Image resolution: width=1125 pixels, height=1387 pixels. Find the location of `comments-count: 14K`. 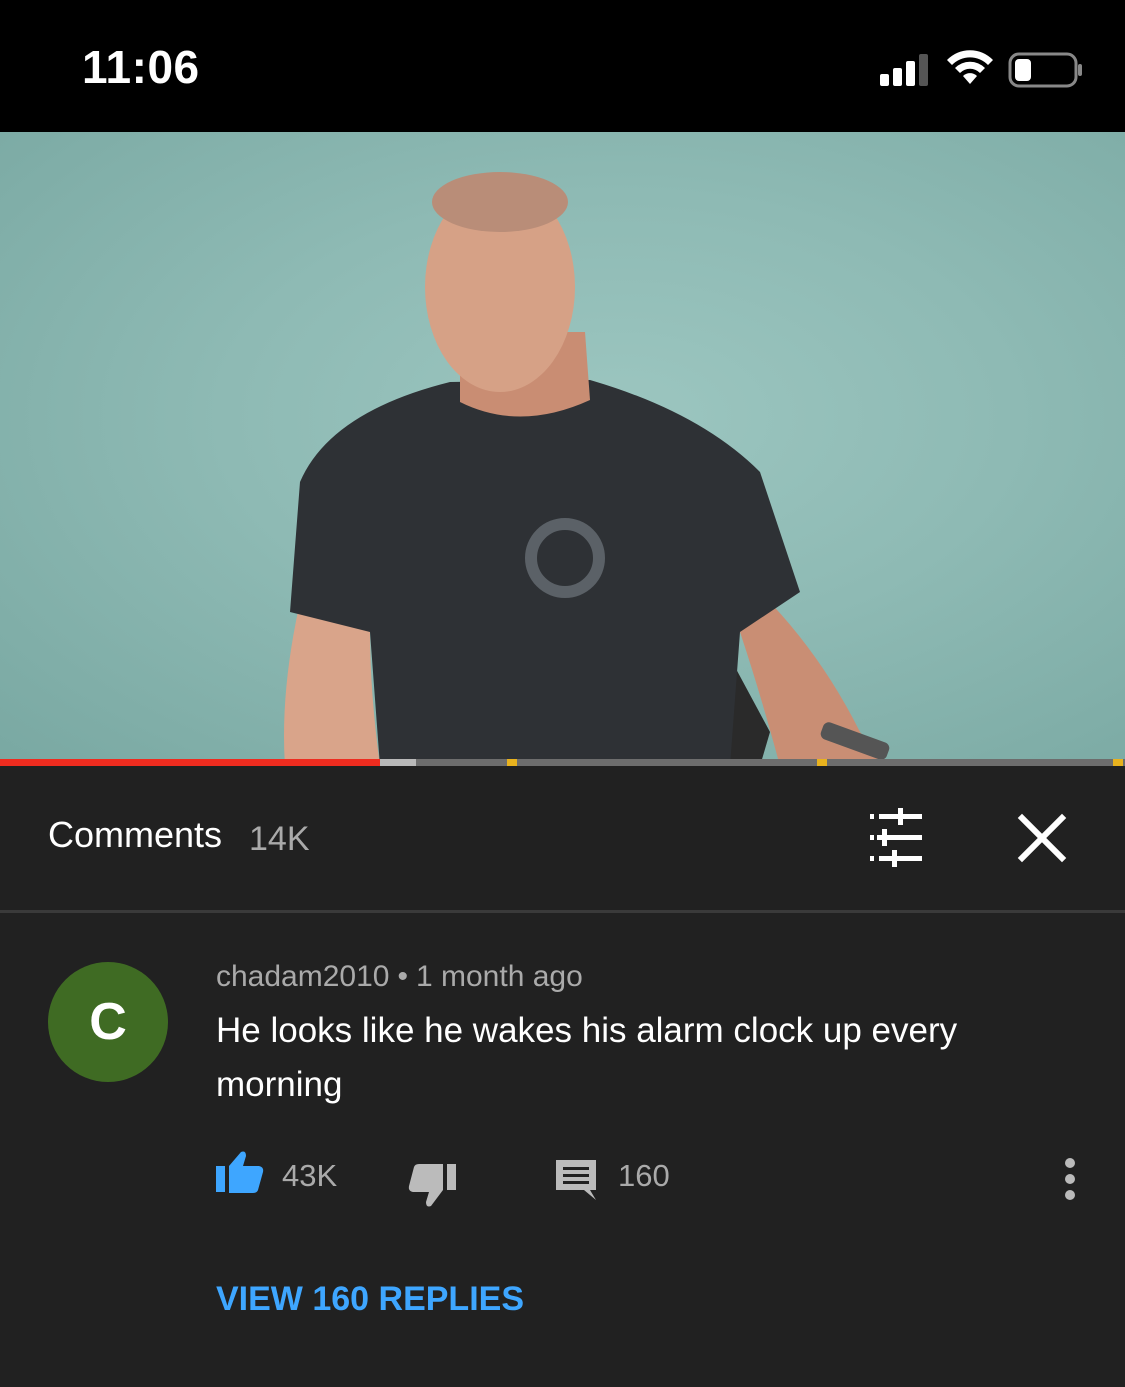

comments-count: 14K is located at coordinates (279, 839).